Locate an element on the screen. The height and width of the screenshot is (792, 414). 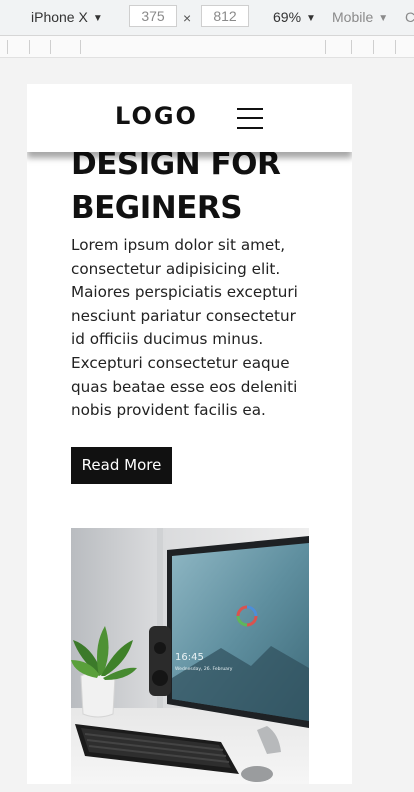
width-input: 375 is located at coordinates (153, 16).